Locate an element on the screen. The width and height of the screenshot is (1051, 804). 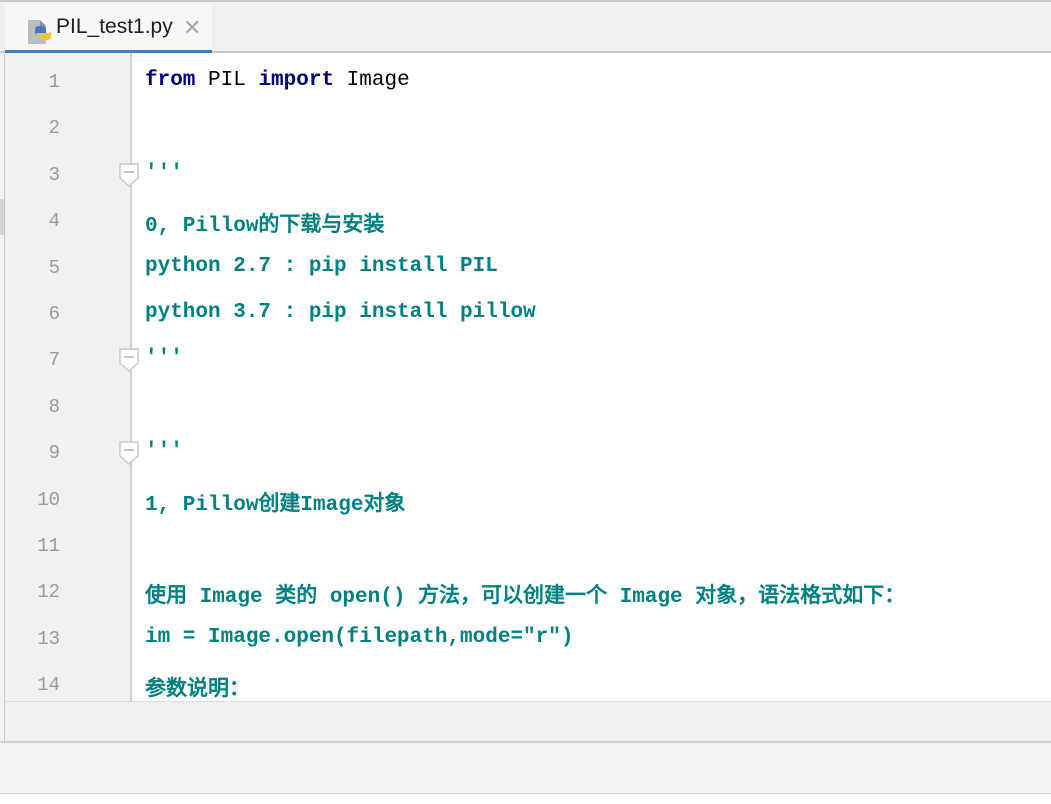
scroll-marker is located at coordinates (2, 217).